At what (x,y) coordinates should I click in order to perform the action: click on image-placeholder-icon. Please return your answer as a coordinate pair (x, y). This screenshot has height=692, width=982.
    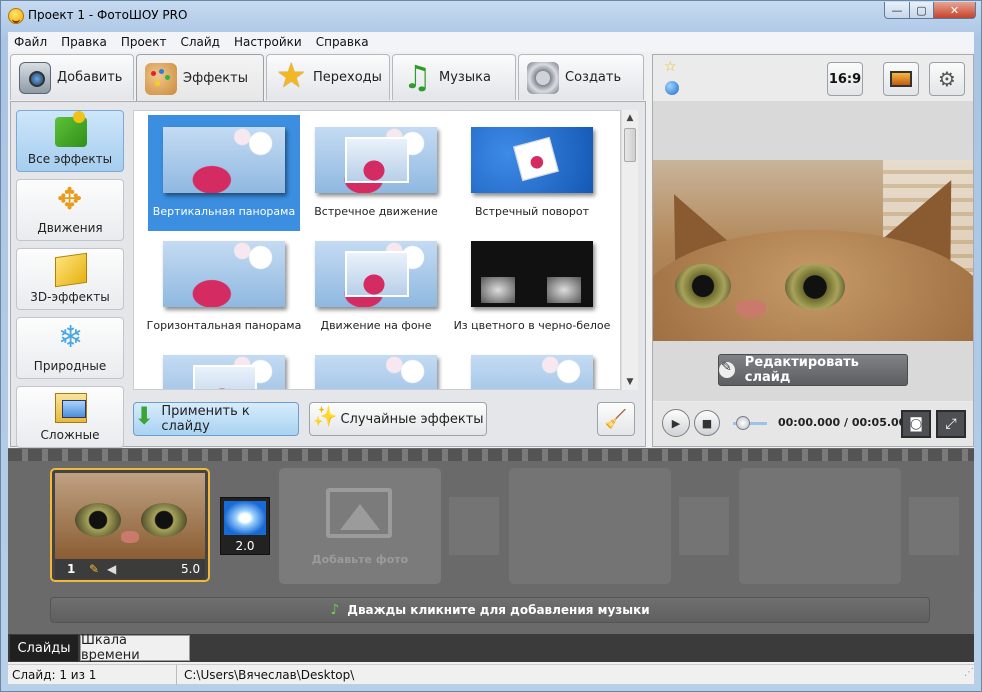
    Looking at the image, I should click on (359, 513).